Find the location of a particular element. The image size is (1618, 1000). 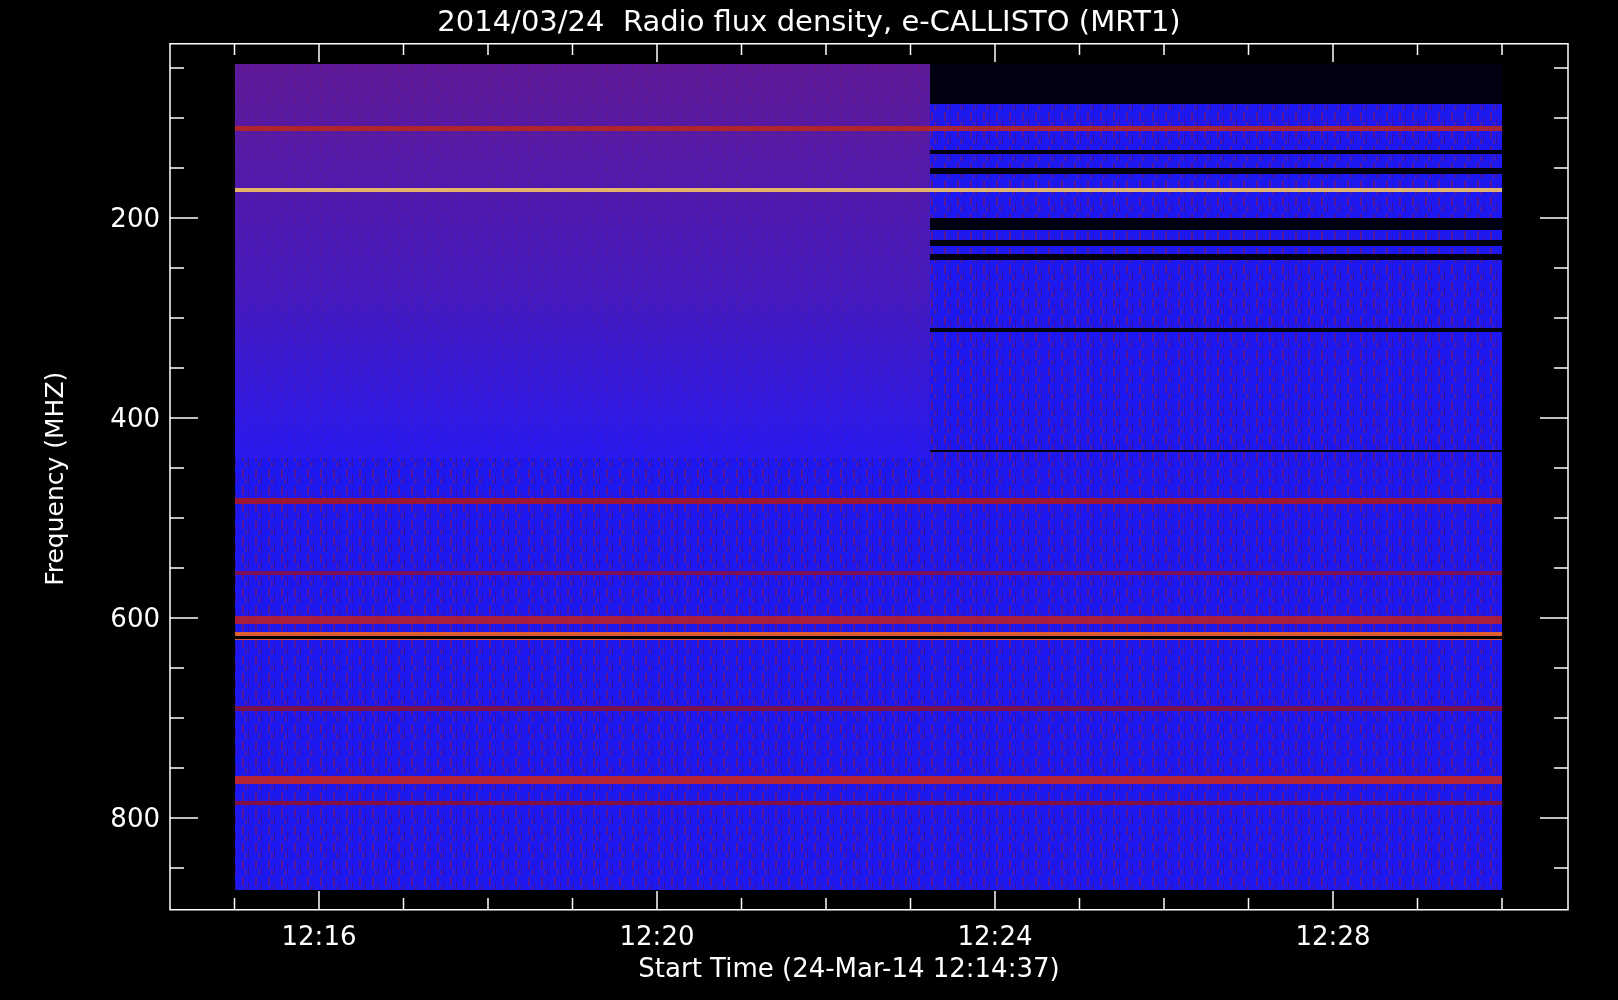

x-tick-label: 12:16 is located at coordinates (319, 936).